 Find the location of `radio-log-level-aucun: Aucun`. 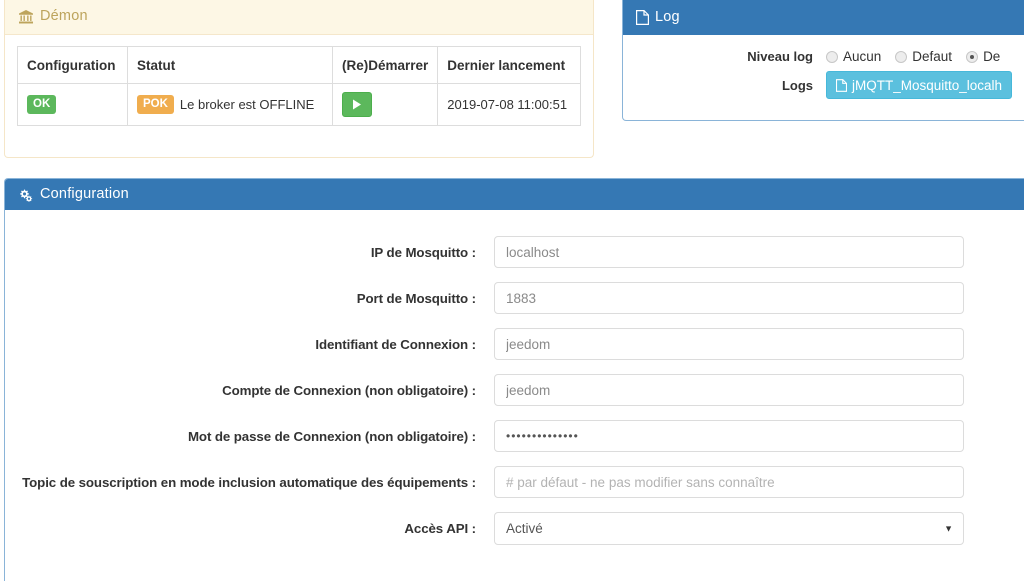

radio-log-level-aucun: Aucun is located at coordinates (853, 56).